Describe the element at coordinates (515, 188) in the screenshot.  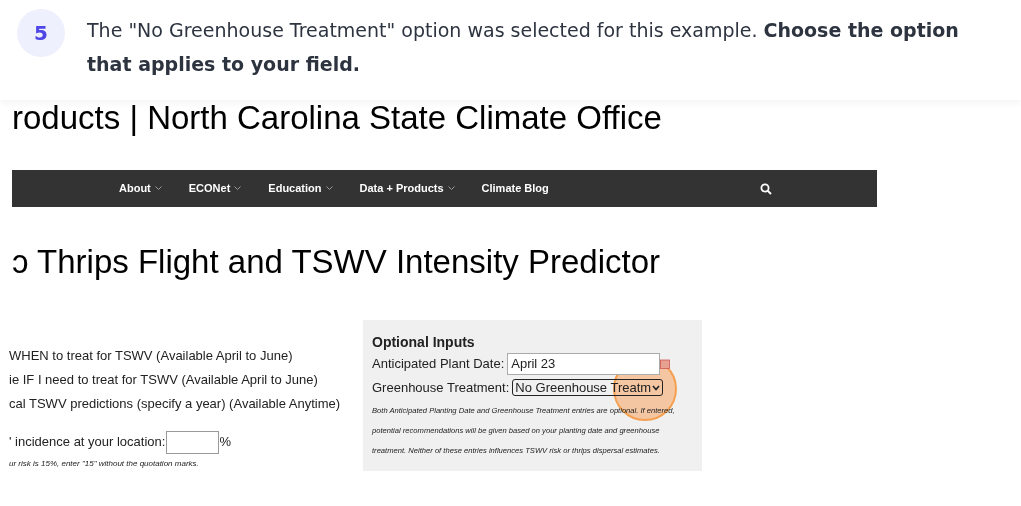
I see `nav-link: Climate Blog` at that location.